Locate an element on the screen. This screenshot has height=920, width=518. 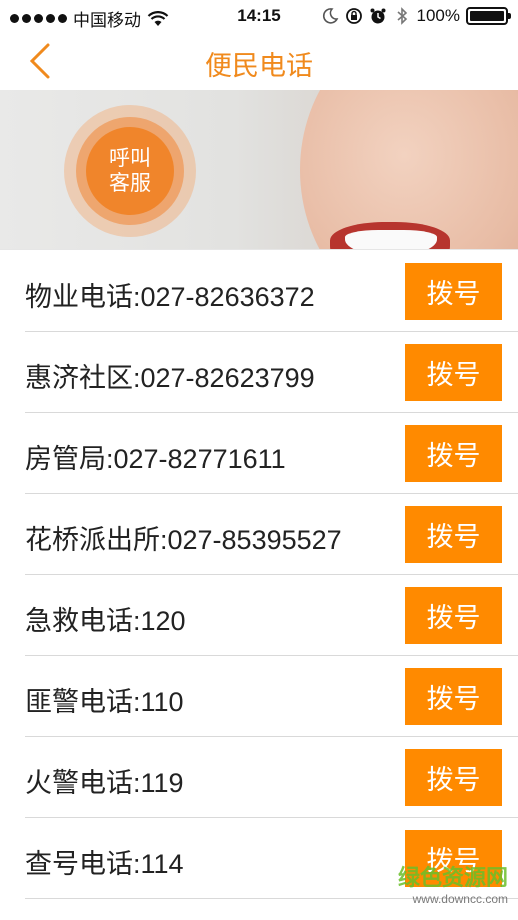
page-title: 便民电话 is located at coordinates (259, 66).